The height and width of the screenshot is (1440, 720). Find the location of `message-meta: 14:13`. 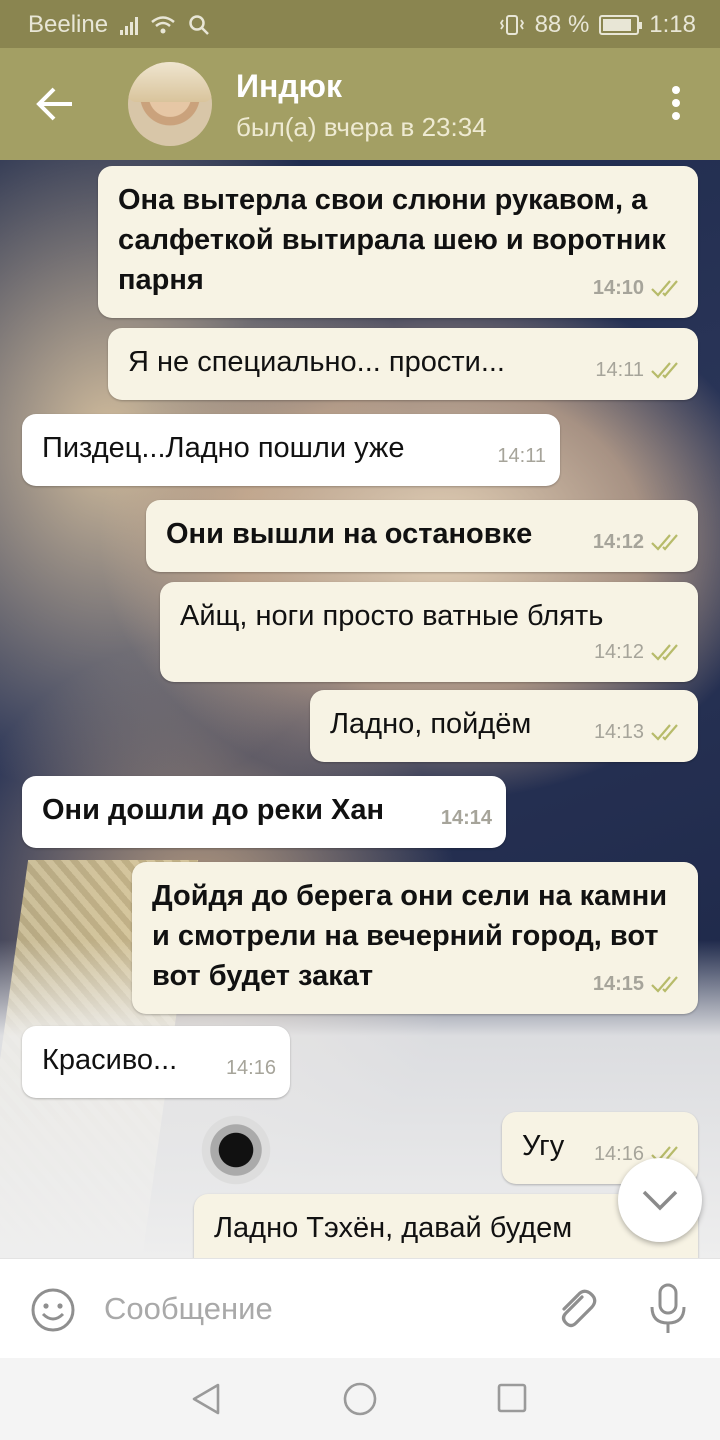

message-meta: 14:13 is located at coordinates (639, 732).